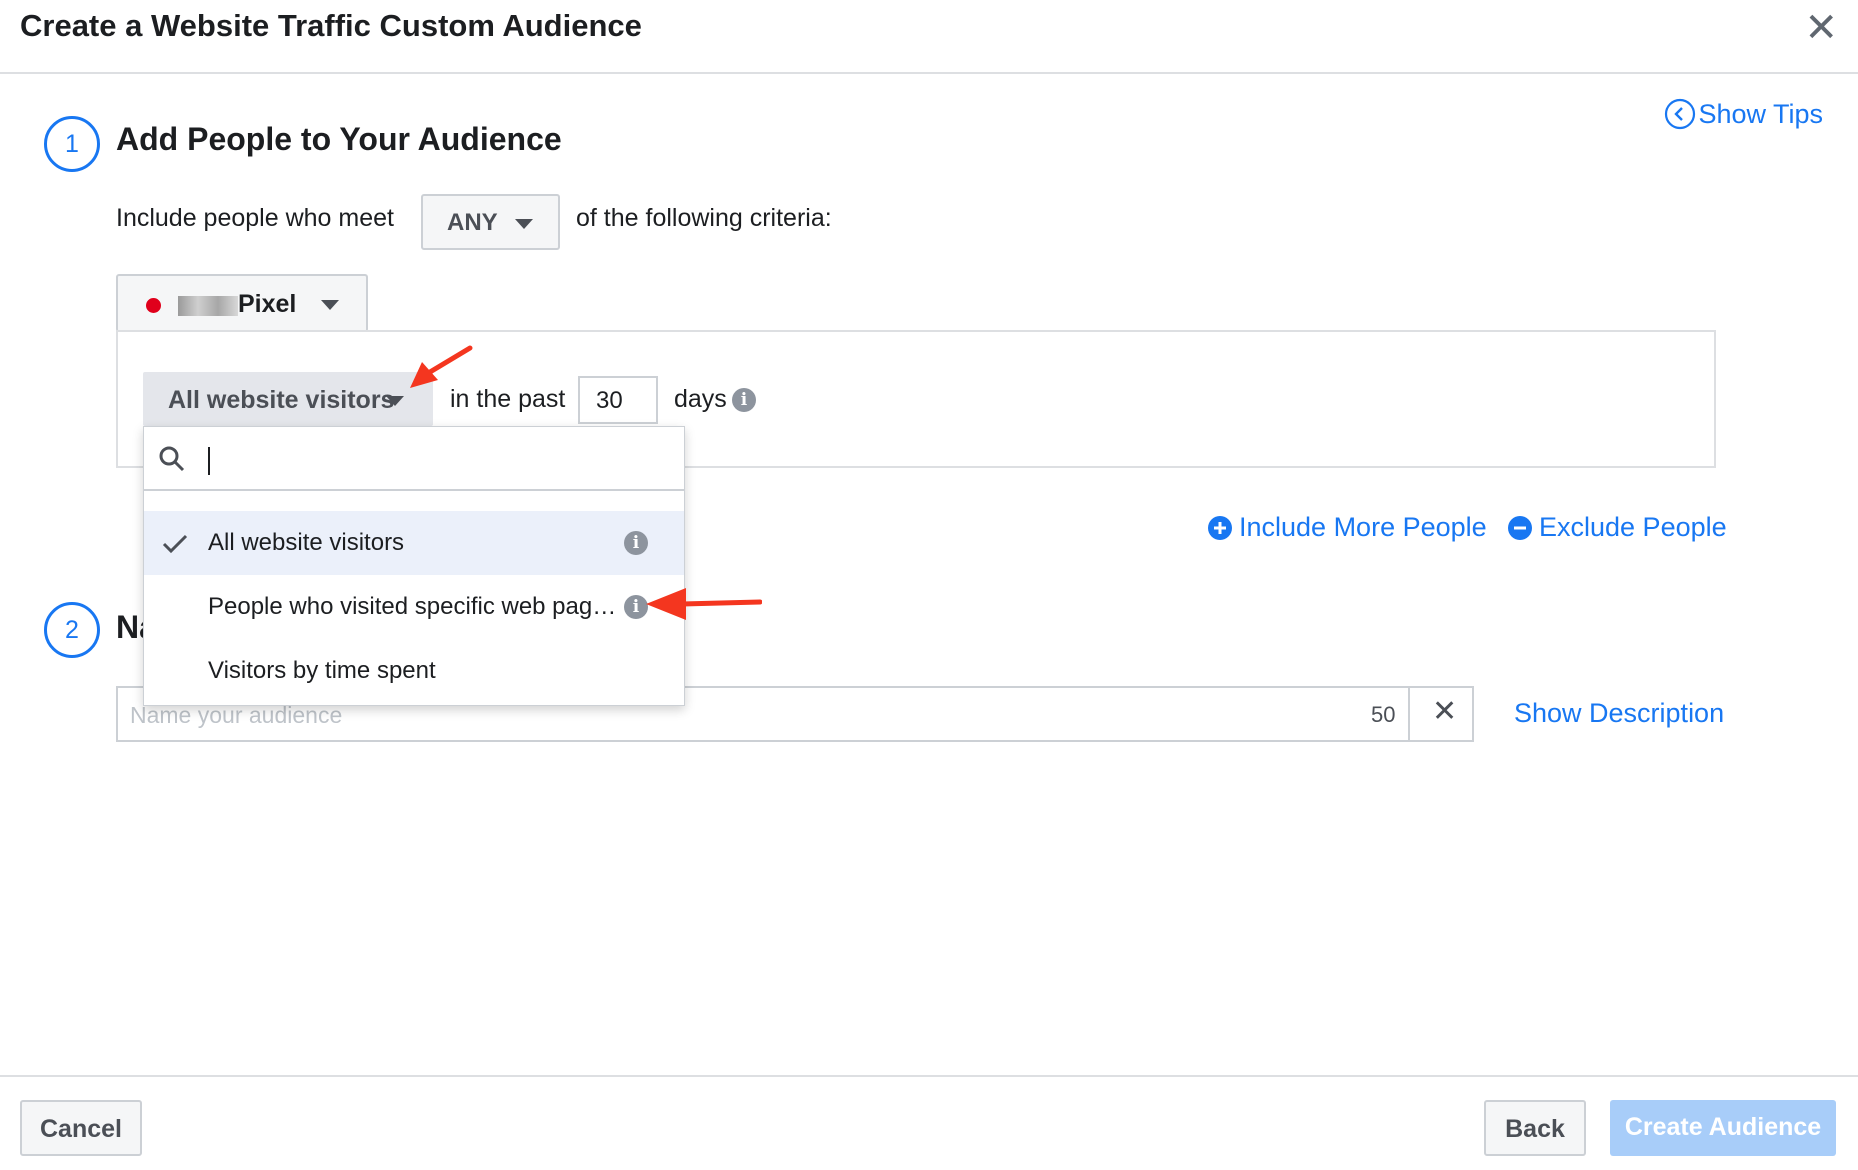 This screenshot has width=1858, height=1170. Describe the element at coordinates (339, 139) in the screenshot. I see `step-1-title: Add People to Your Audience` at that location.